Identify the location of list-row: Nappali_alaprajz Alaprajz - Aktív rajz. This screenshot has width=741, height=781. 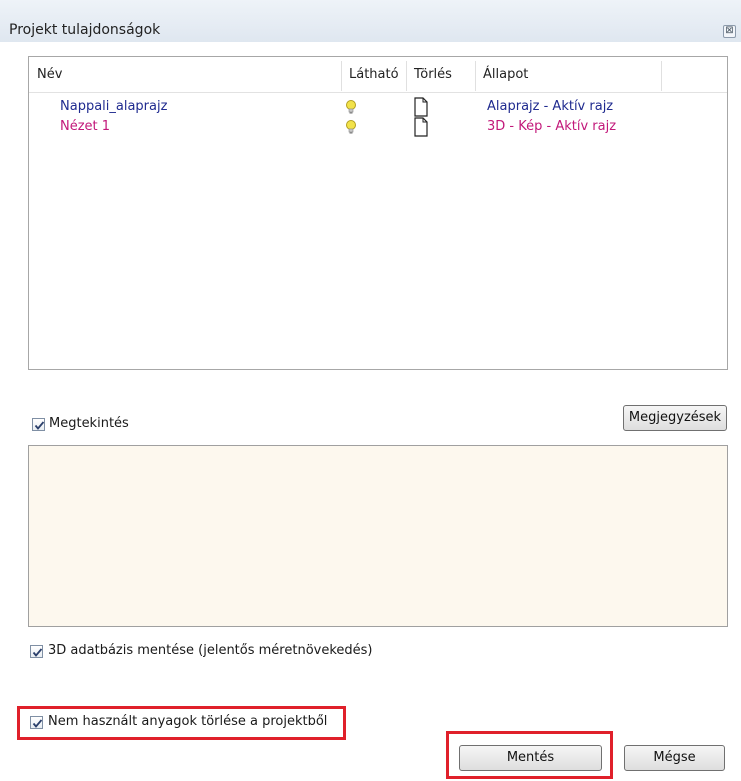
(378, 107).